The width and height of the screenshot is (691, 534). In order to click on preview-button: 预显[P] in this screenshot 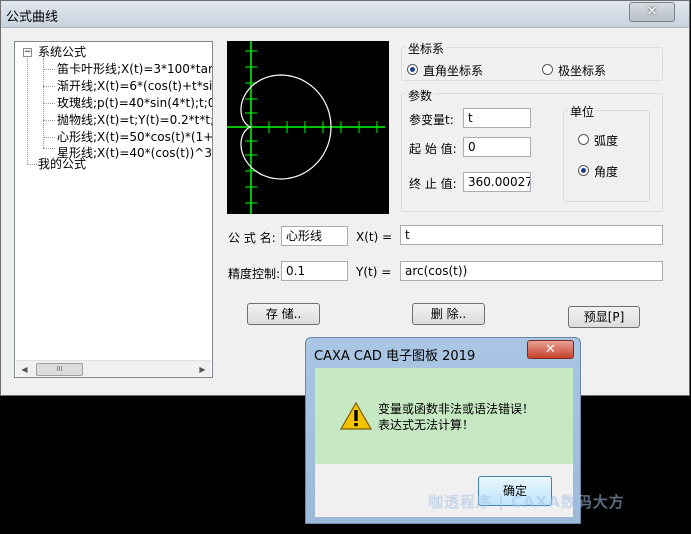, I will do `click(604, 317)`.